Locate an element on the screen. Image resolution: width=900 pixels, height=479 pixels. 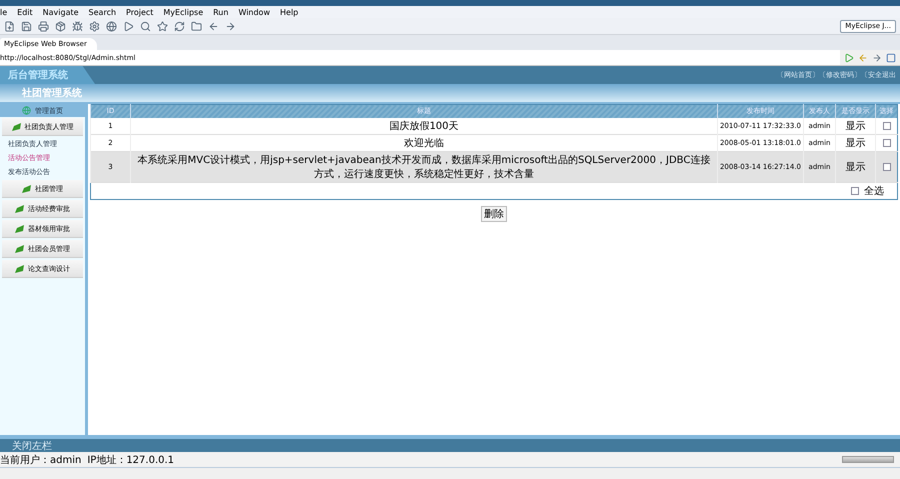
search-icon is located at coordinates (145, 26).